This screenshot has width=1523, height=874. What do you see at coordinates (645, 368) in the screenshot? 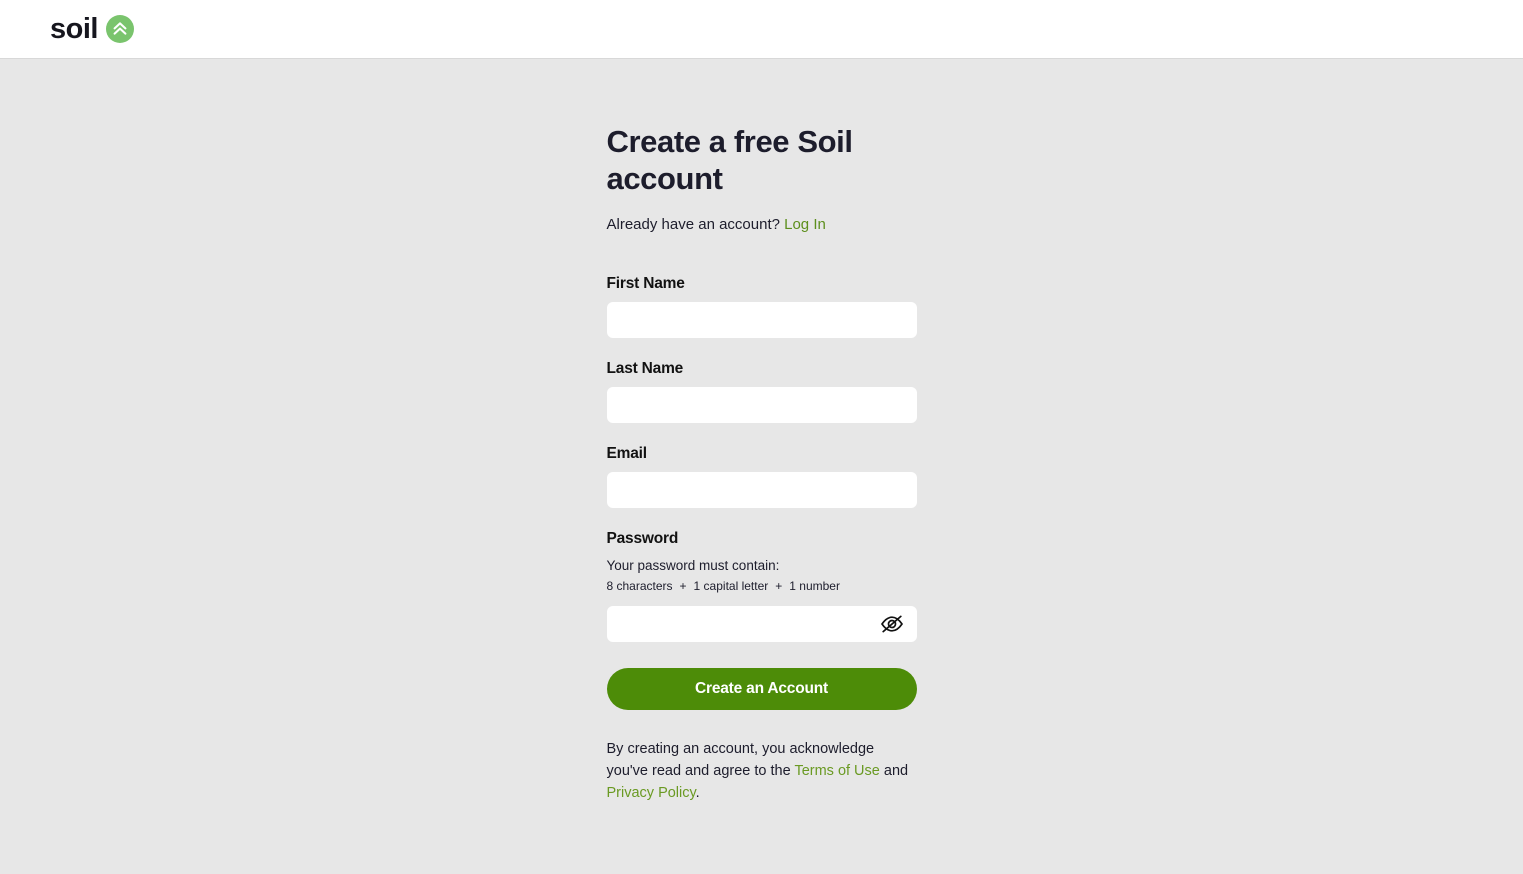
I see `last-name-label: Last Name` at bounding box center [645, 368].